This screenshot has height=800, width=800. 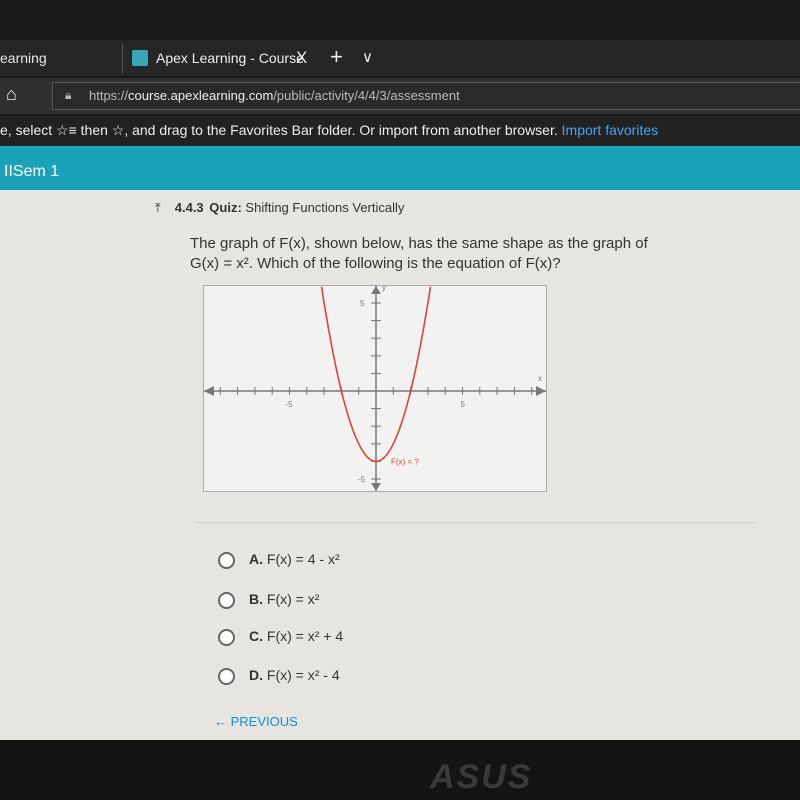 What do you see at coordinates (362, 479) in the screenshot?
I see `y-tick-label: -5` at bounding box center [362, 479].